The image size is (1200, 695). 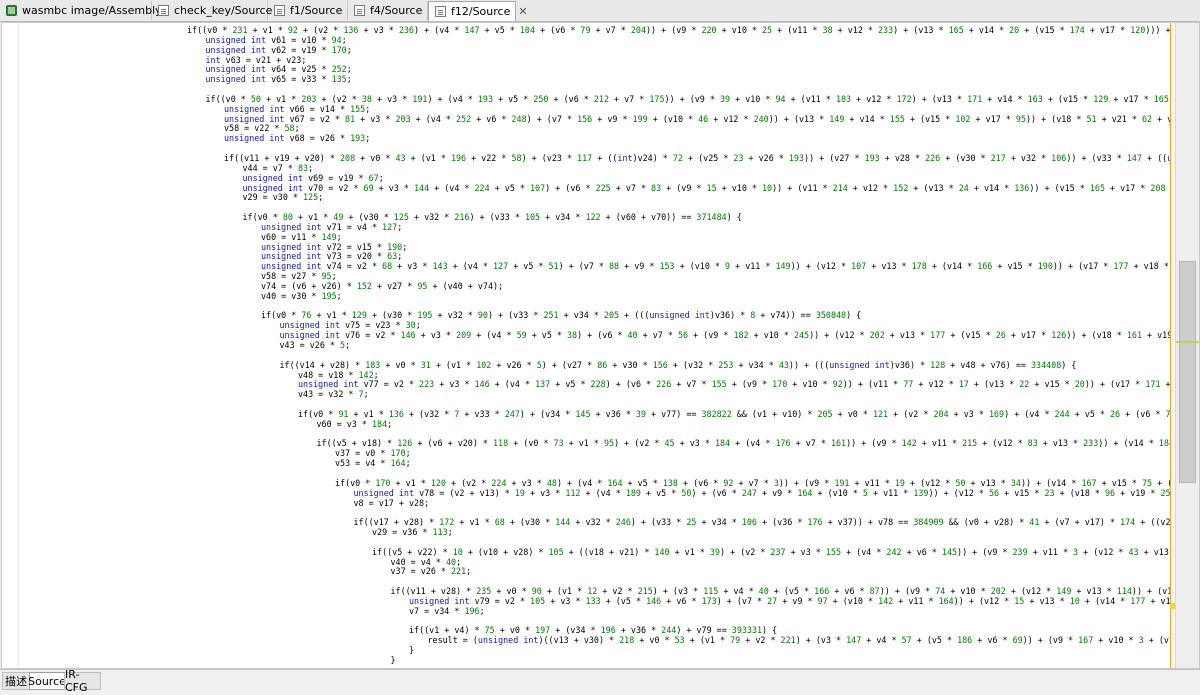 I want to click on tab-label: f4/Source, so click(x=396, y=10).